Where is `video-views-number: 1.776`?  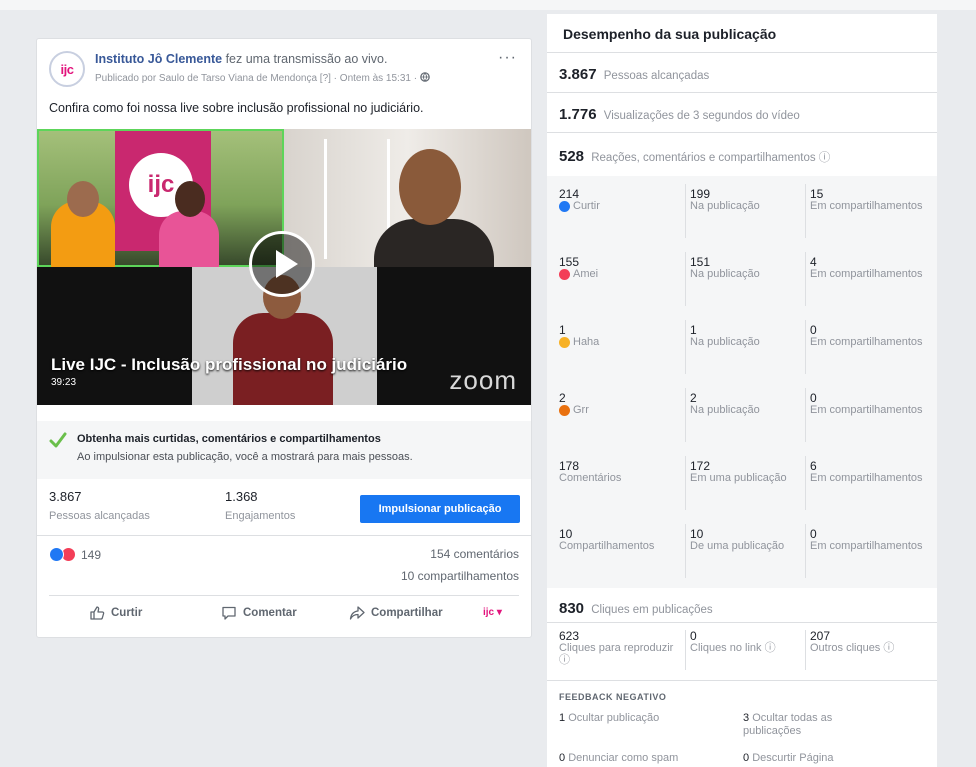
video-views-number: 1.776 is located at coordinates (578, 114).